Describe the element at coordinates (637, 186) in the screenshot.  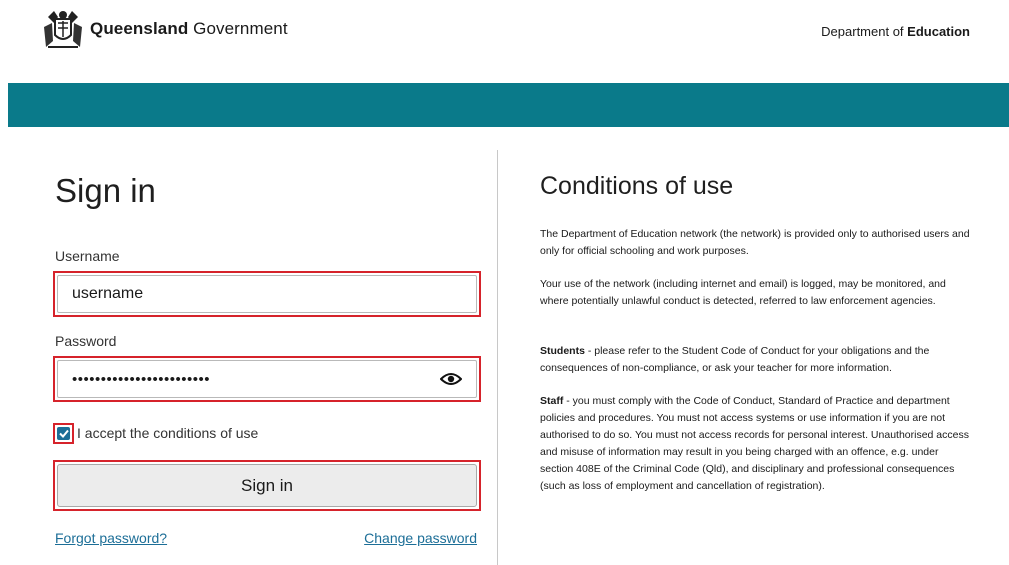
I see `conditions-title: Conditions of use` at that location.